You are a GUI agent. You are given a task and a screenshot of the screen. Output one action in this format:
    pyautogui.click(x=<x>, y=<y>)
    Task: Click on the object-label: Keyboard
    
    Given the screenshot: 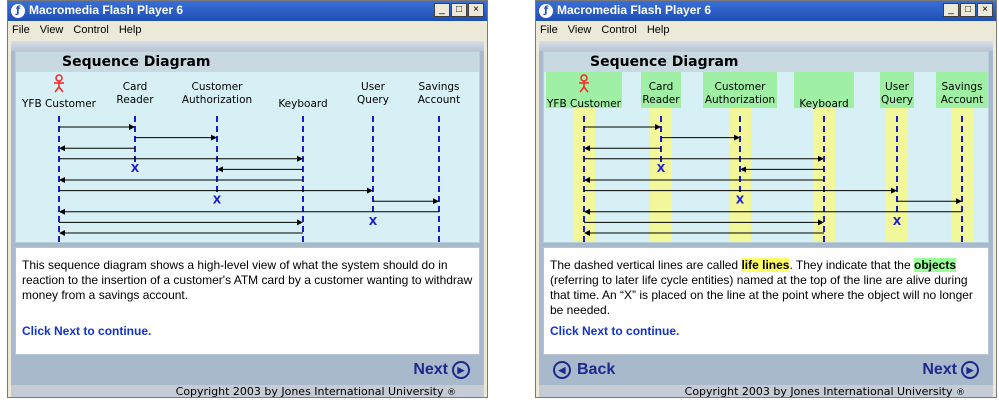 What is the action you would take?
    pyautogui.click(x=823, y=104)
    